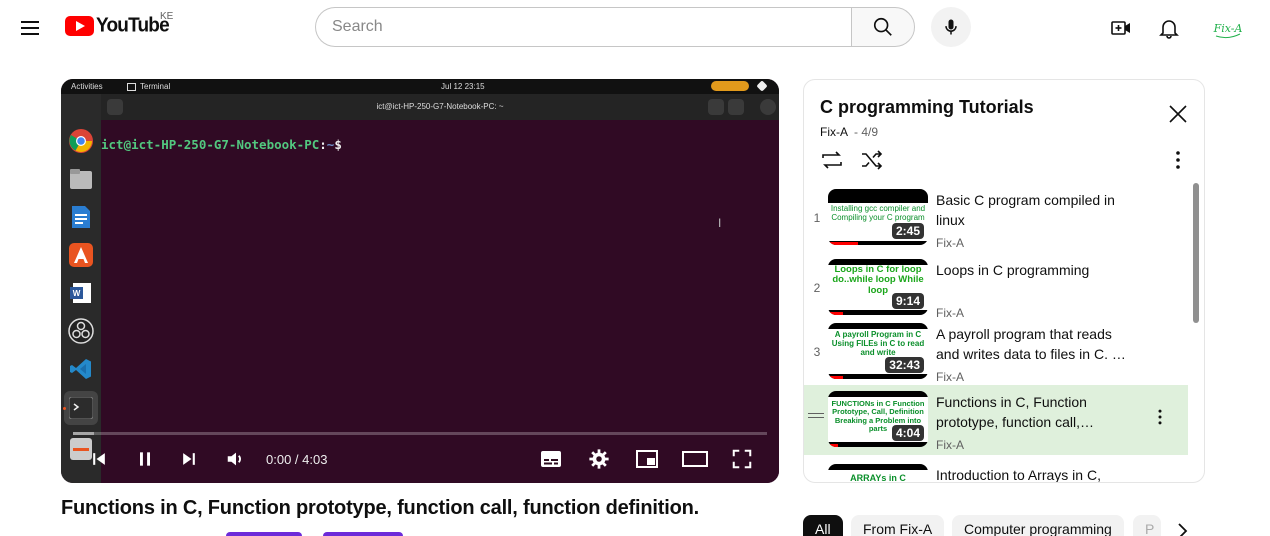 This screenshot has width=1270, height=536. What do you see at coordinates (210, 144) in the screenshot?
I see `prompt-user: ict@ict-HP-250-G7-Notebook-PC` at bounding box center [210, 144].